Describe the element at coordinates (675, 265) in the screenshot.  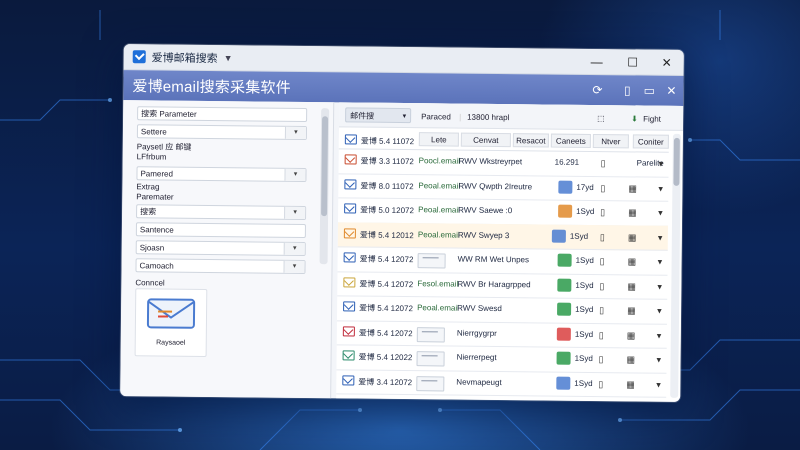
I see `results-scrollbar` at that location.